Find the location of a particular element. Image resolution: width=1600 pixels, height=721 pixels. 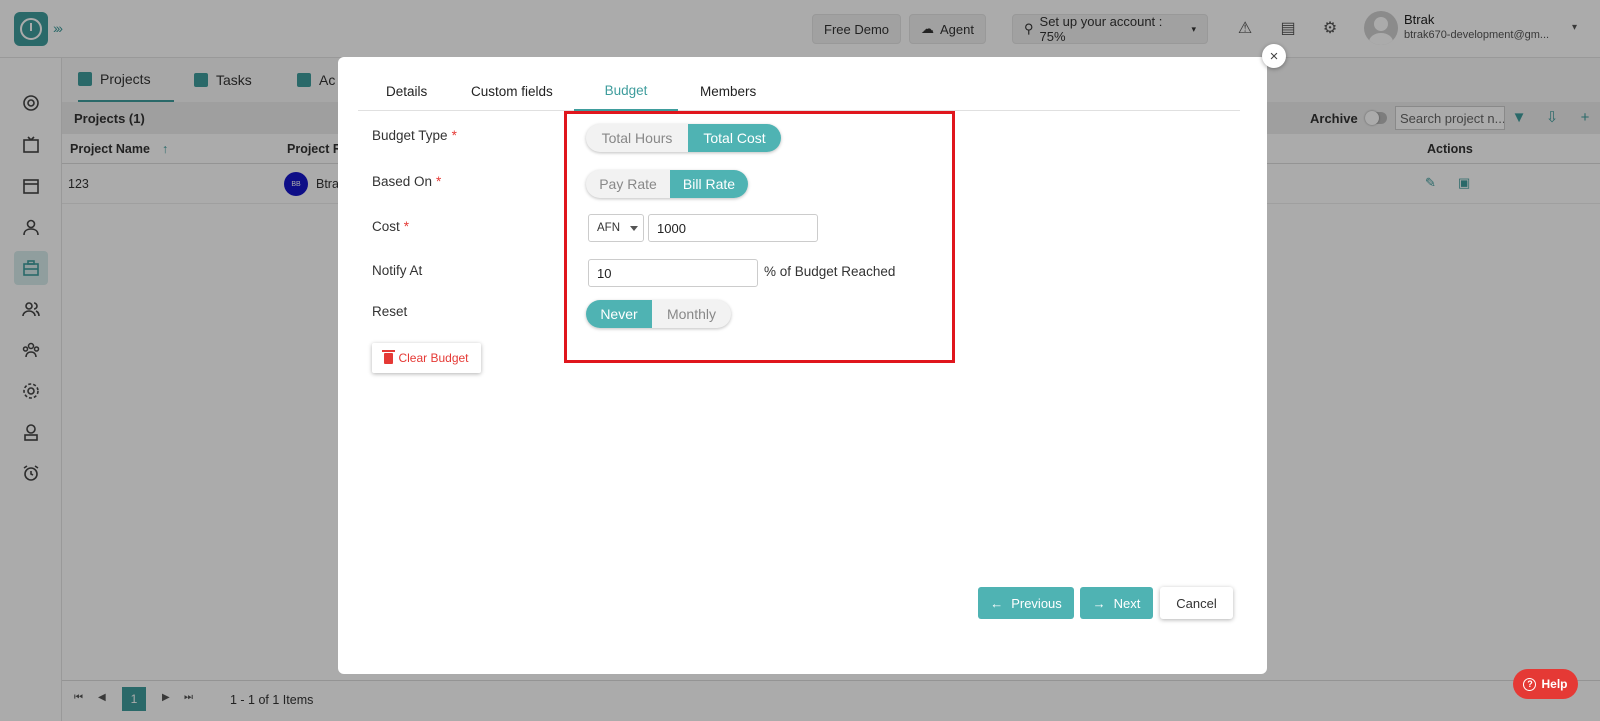

cost-label-text: Cost is located at coordinates (386, 226).